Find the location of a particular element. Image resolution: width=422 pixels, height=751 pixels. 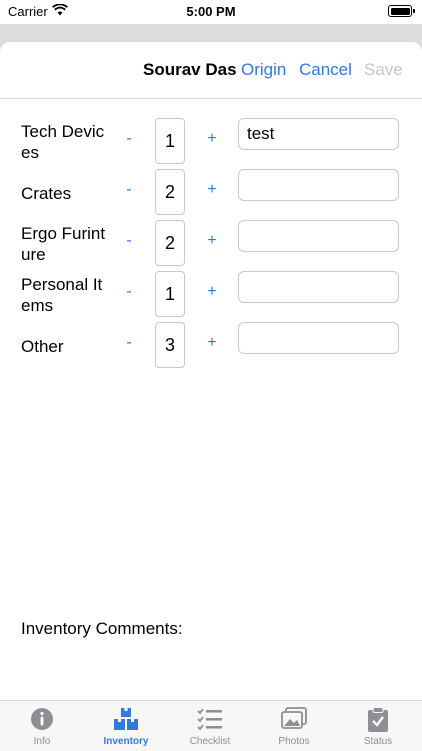

tab-label: Status is located at coordinates (378, 741).